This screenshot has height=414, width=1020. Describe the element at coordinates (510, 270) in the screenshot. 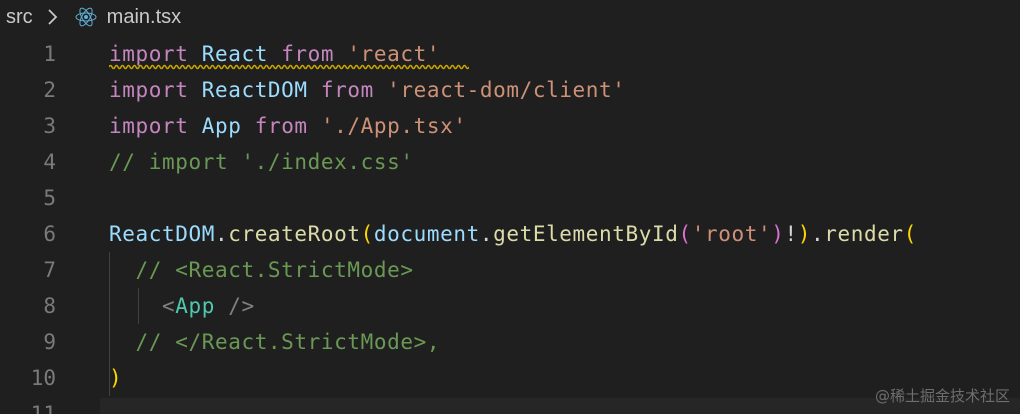

I see `code-line: 7 // <React.StrictMode>` at that location.